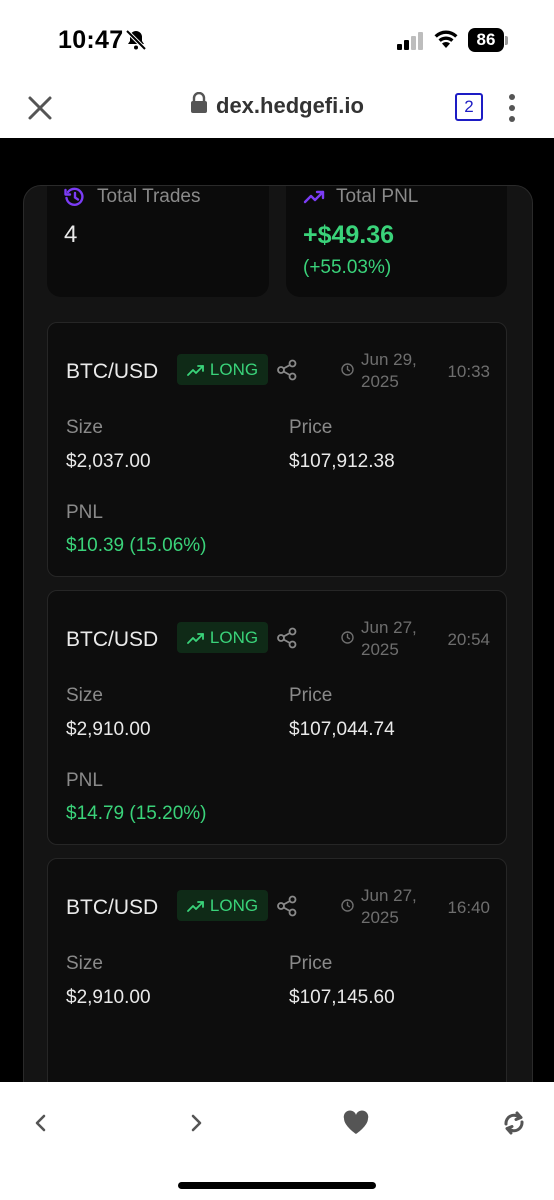 This screenshot has height=1200, width=554. I want to click on browser-bottom-bar, so click(277, 1141).